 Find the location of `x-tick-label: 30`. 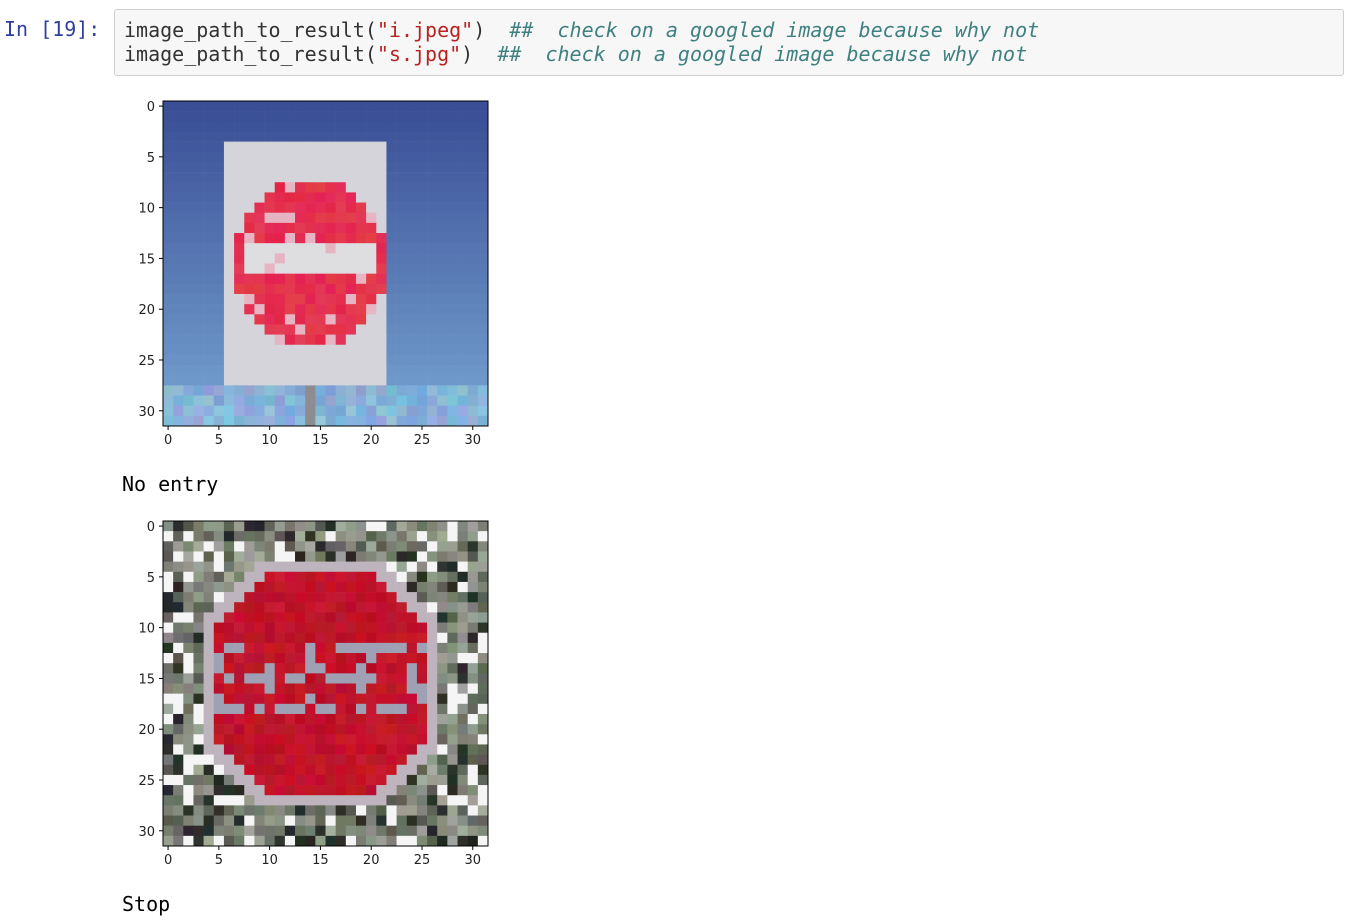

x-tick-label: 30 is located at coordinates (472, 440).